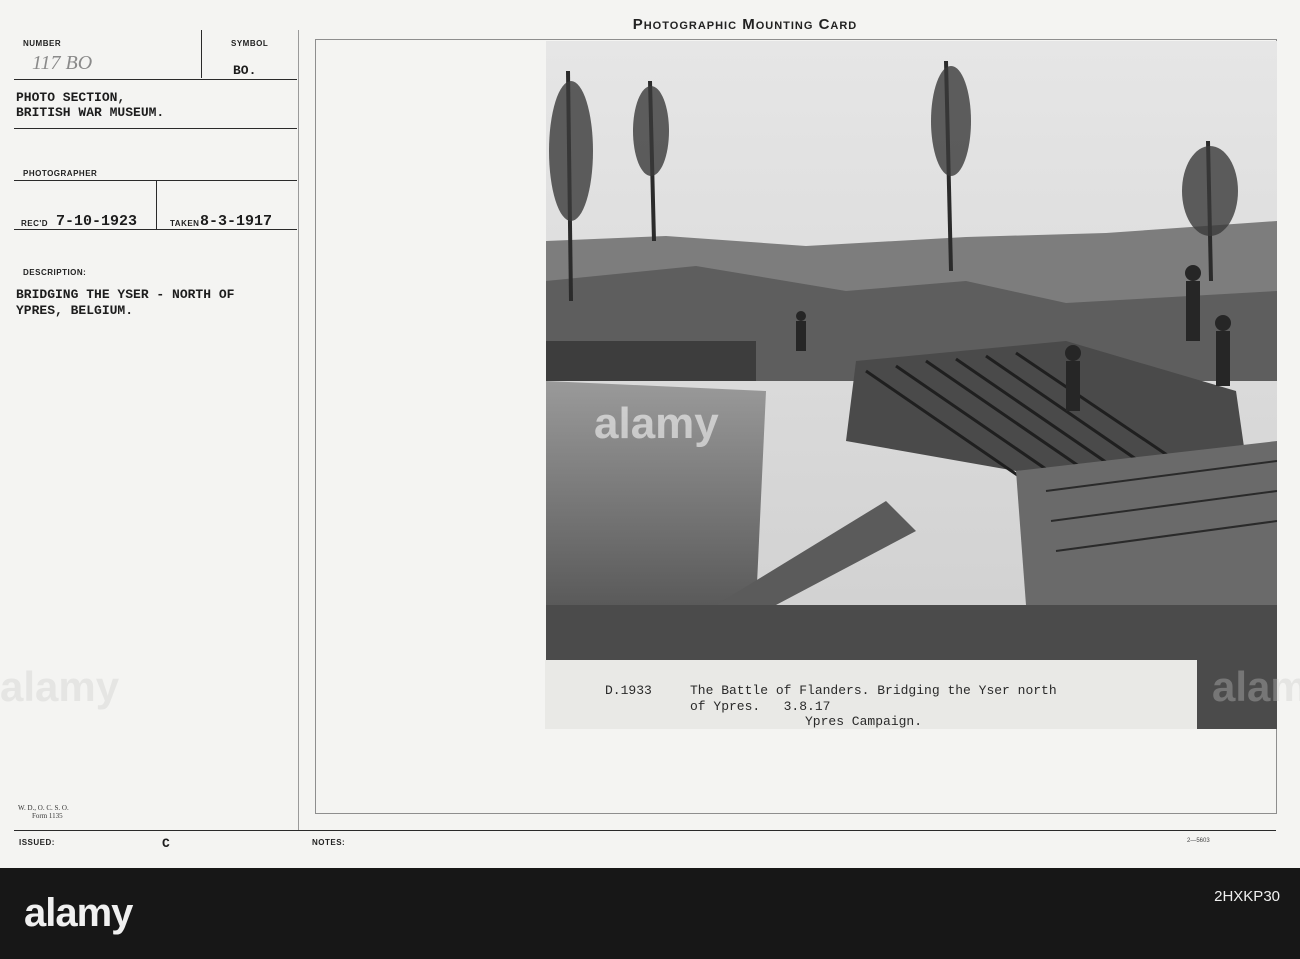 This screenshot has width=1300, height=959. What do you see at coordinates (245, 70) in the screenshot?
I see `symbol-value: BO.` at bounding box center [245, 70].